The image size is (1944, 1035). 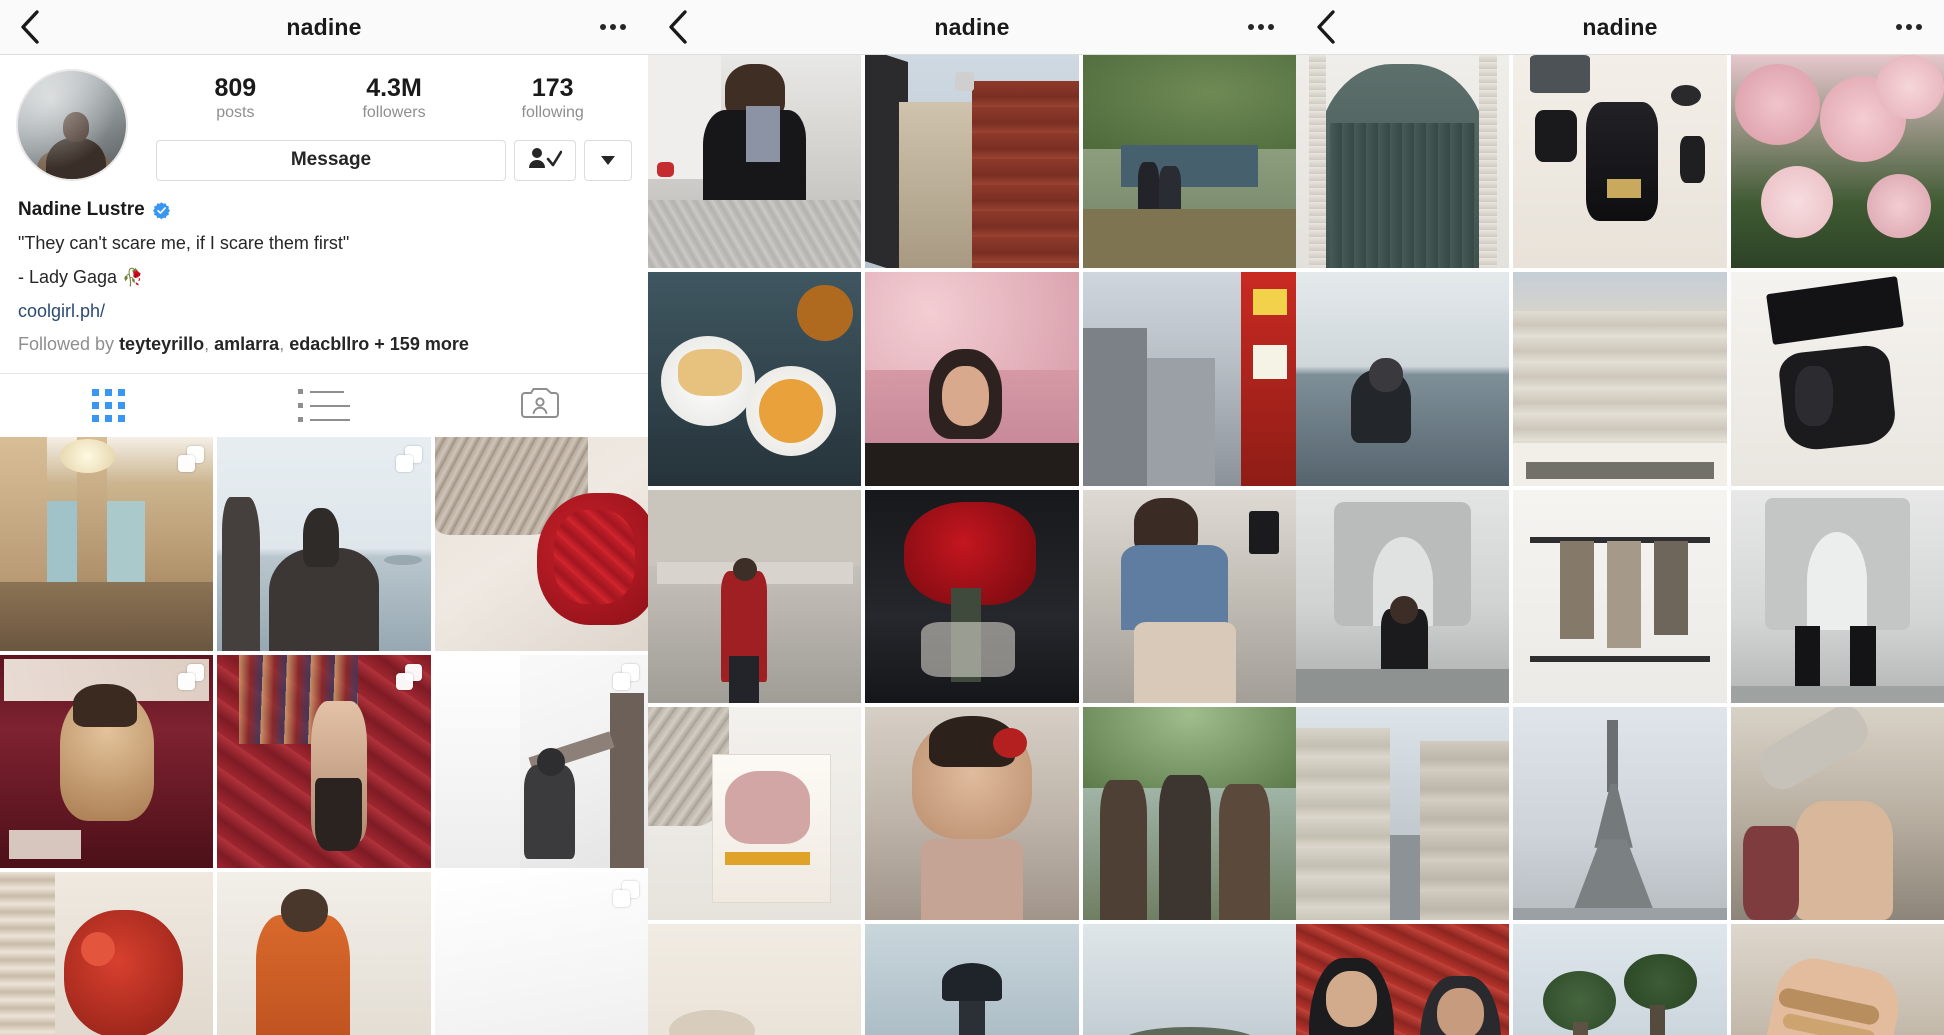 I want to click on photo-orange-outfit, so click(x=324, y=953).